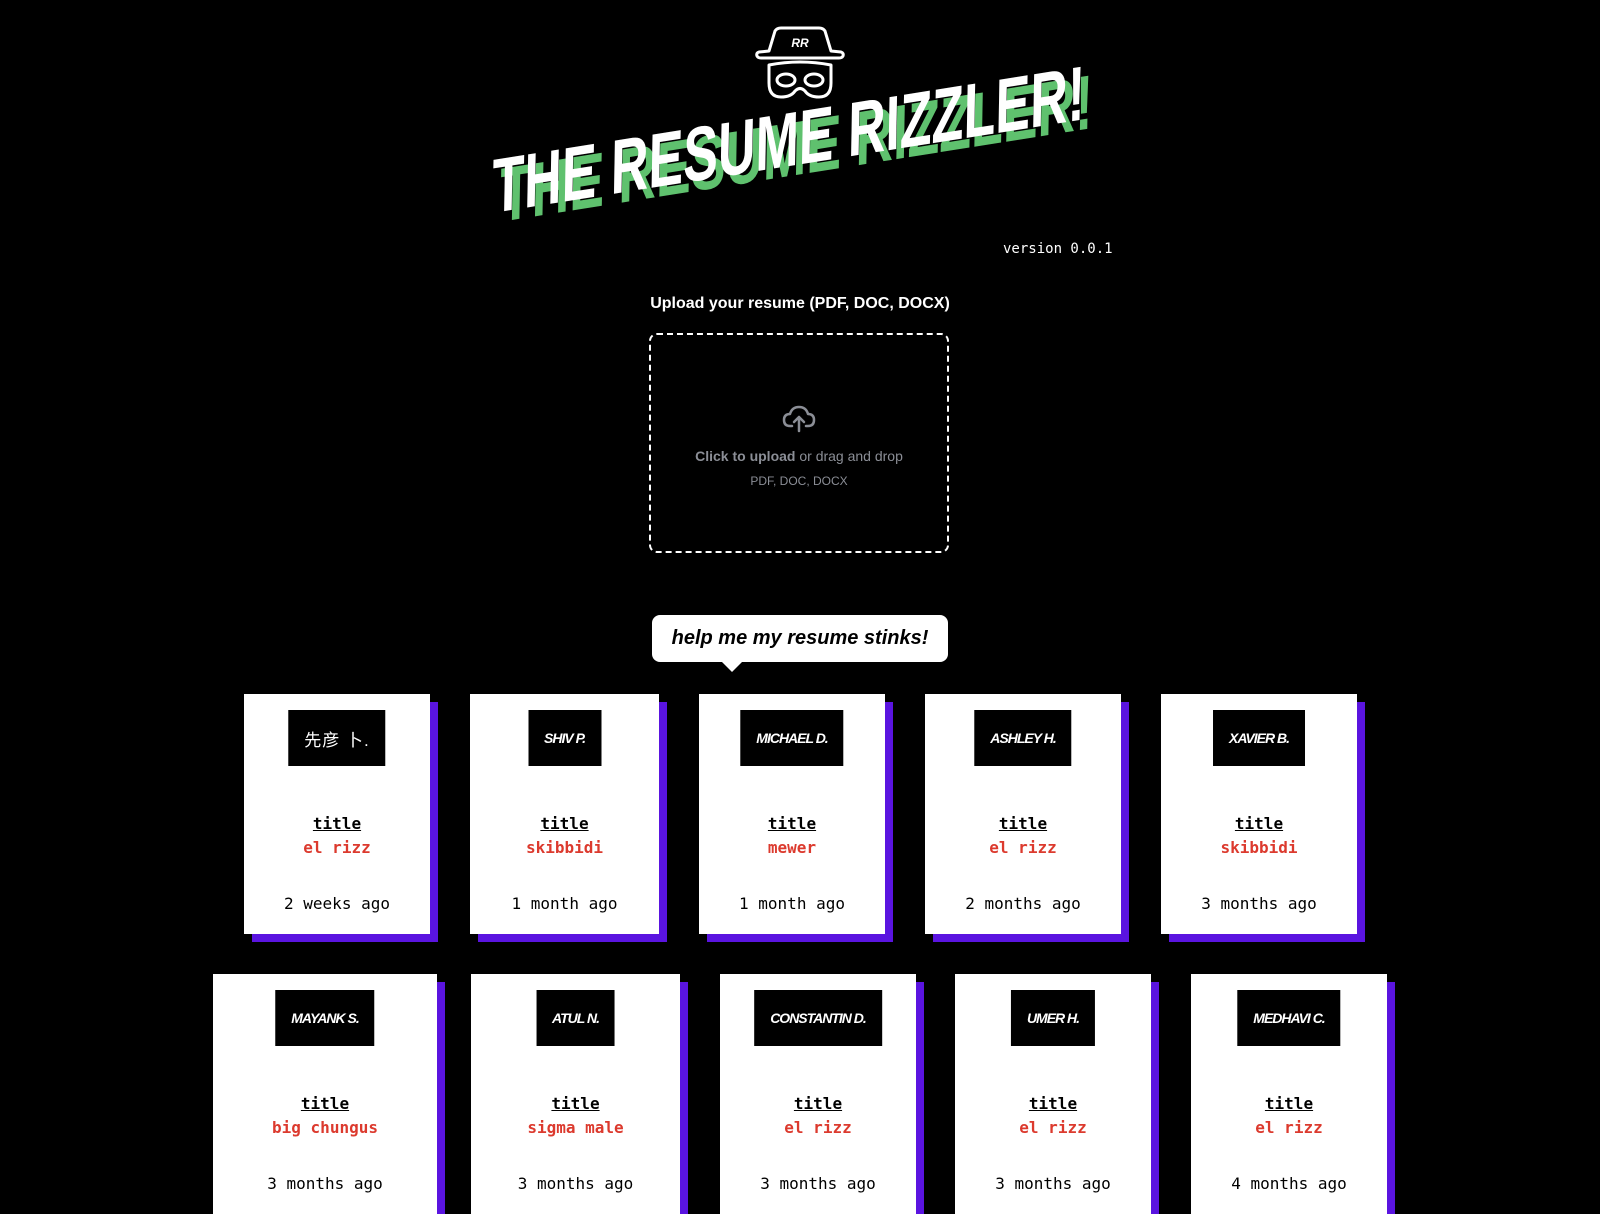 The width and height of the screenshot is (1600, 1214). What do you see at coordinates (564, 738) in the screenshot?
I see `card-name: Shiv P.` at bounding box center [564, 738].